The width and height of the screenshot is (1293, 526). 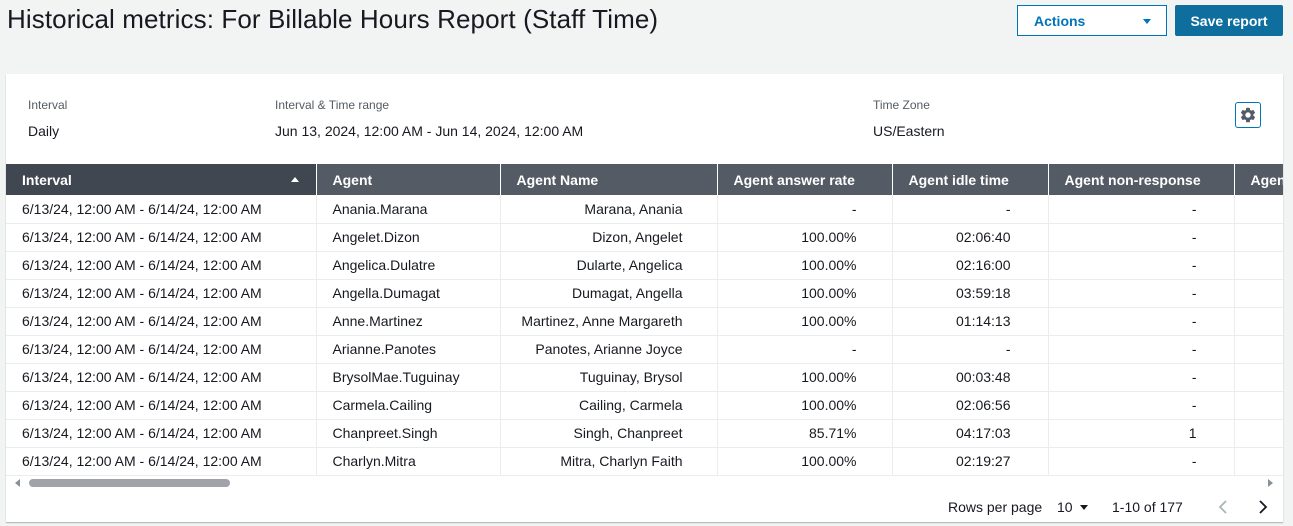 I want to click on scroll-right-arrow-icon, so click(x=1270, y=483).